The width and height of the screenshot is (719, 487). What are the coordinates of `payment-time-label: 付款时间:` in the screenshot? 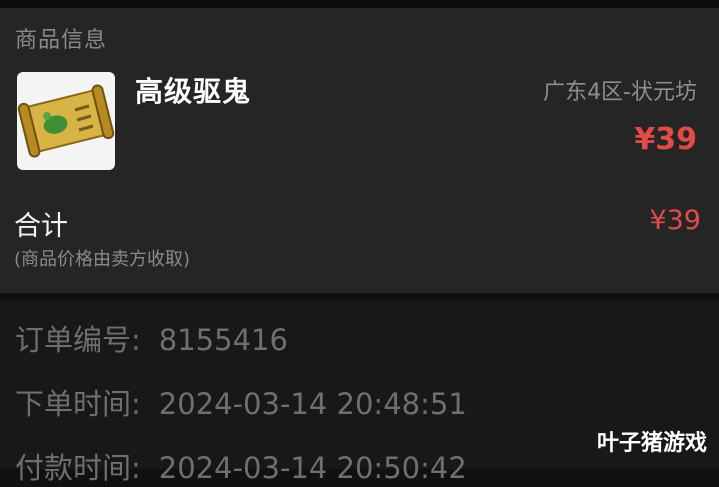 It's located at (78, 468).